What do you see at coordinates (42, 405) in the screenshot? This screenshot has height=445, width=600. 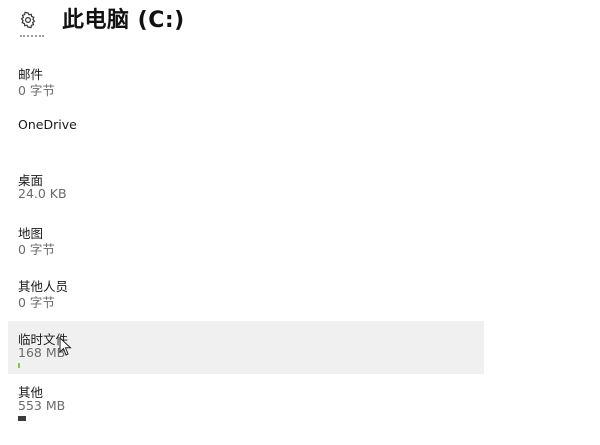 I see `item-size: 553 MB` at bounding box center [42, 405].